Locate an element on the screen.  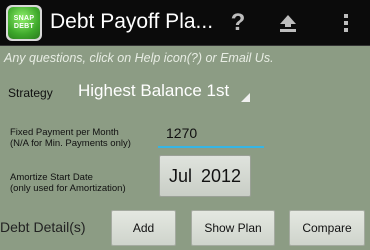
debt-details-label: Debt Detail(s) is located at coordinates (43, 227).